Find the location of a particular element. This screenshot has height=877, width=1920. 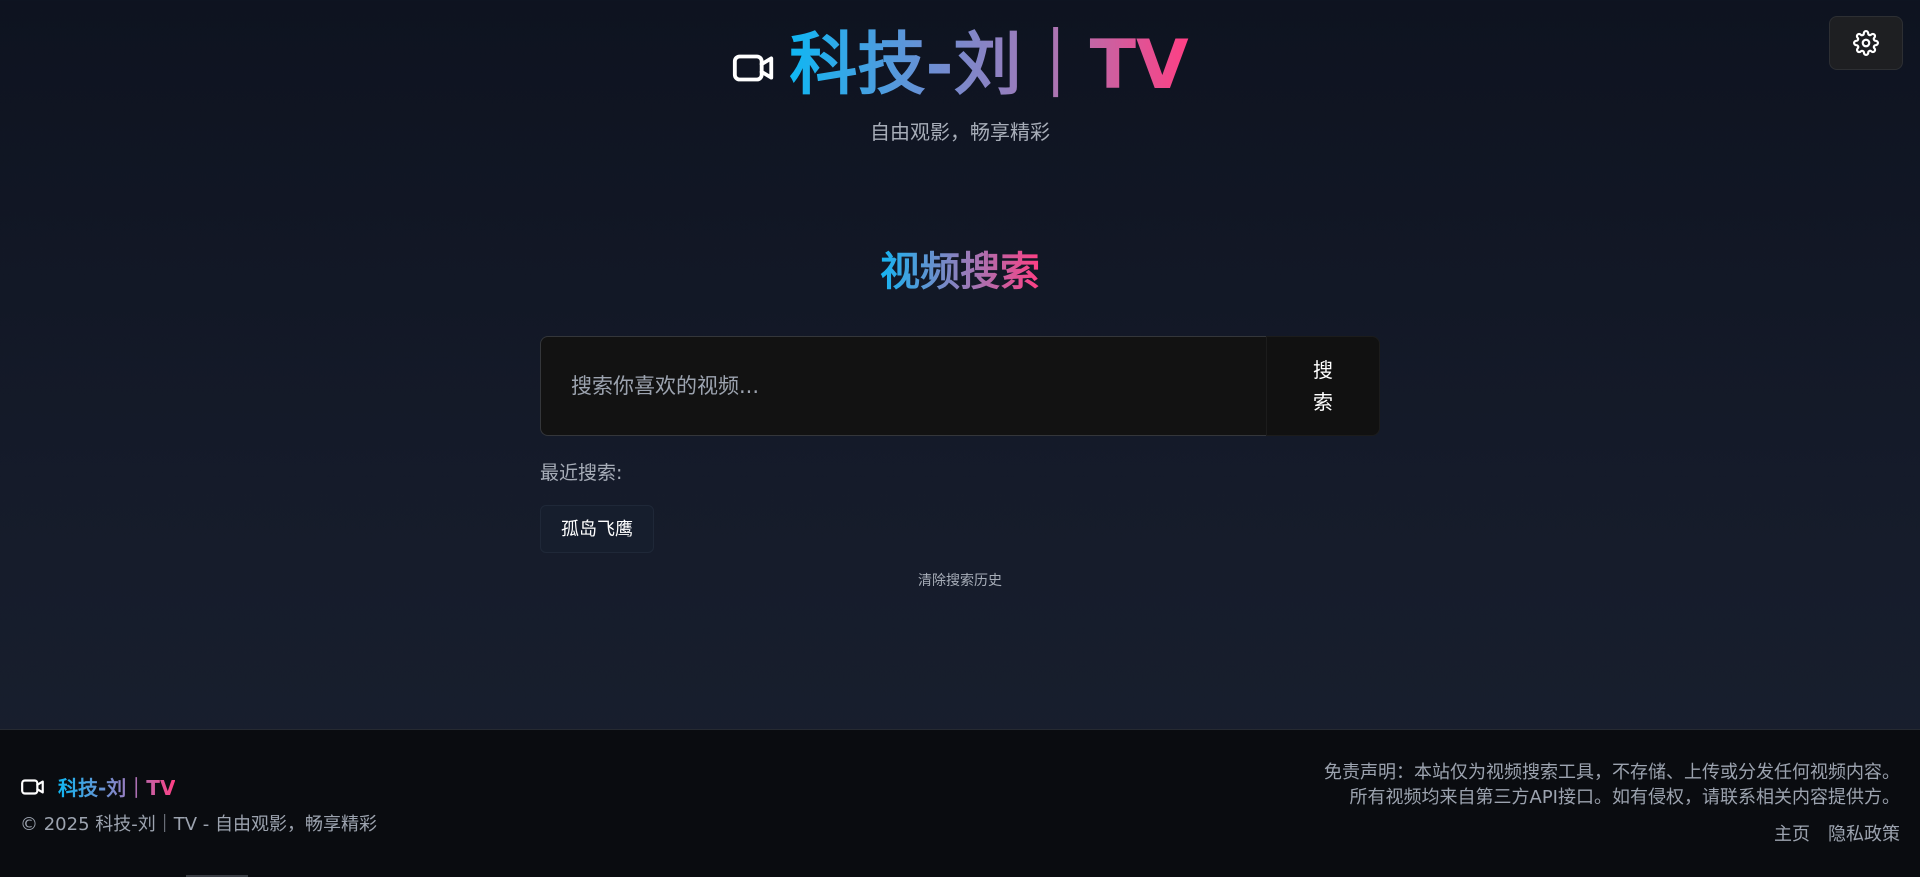

recent-searches-label: 最近搜索: is located at coordinates (581, 473).